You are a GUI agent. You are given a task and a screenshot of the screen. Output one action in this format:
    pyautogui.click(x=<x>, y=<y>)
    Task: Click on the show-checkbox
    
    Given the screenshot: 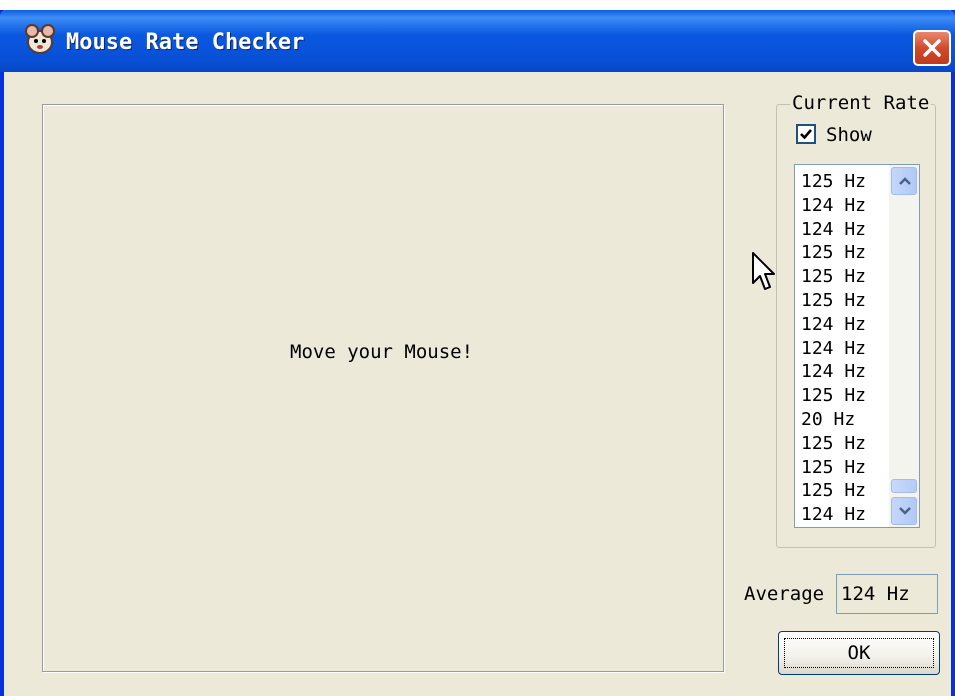 What is the action you would take?
    pyautogui.click(x=806, y=134)
    